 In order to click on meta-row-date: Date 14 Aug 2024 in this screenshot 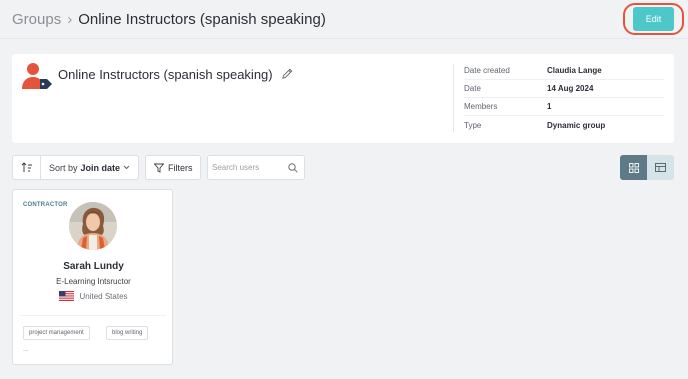, I will do `click(564, 89)`.